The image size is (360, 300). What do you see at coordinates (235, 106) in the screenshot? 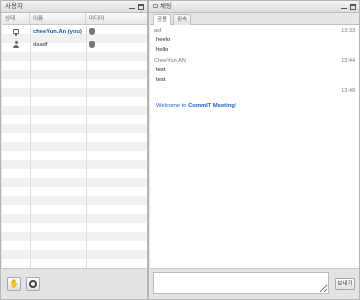
I see `welcome-suffix: !` at bounding box center [235, 106].